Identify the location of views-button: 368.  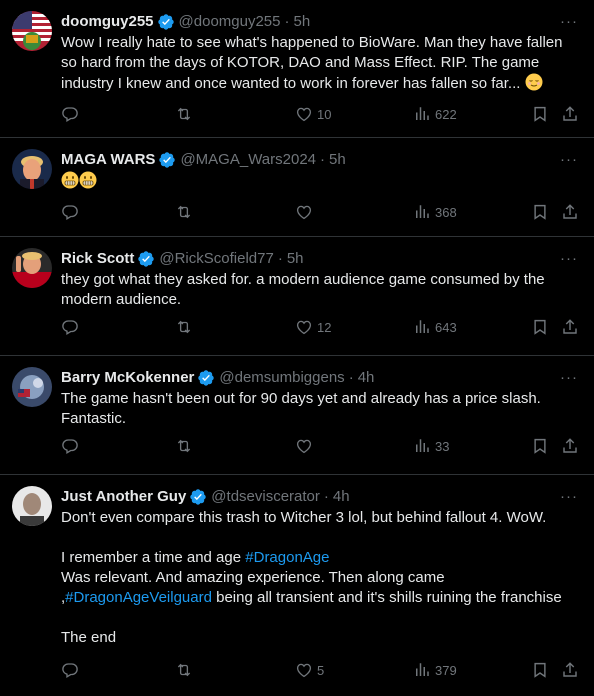
(435, 212).